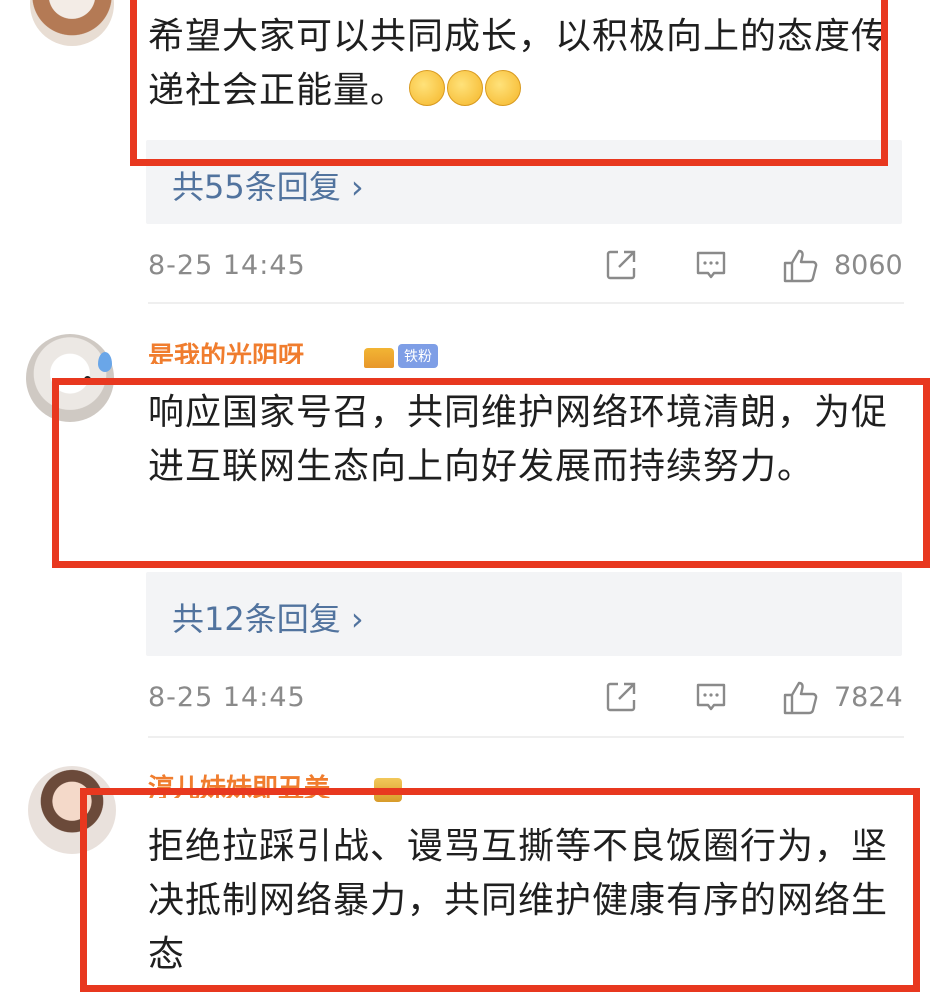 This screenshot has height=1000, width=931. What do you see at coordinates (226, 352) in the screenshot?
I see `username: 是我的光阴呀` at bounding box center [226, 352].